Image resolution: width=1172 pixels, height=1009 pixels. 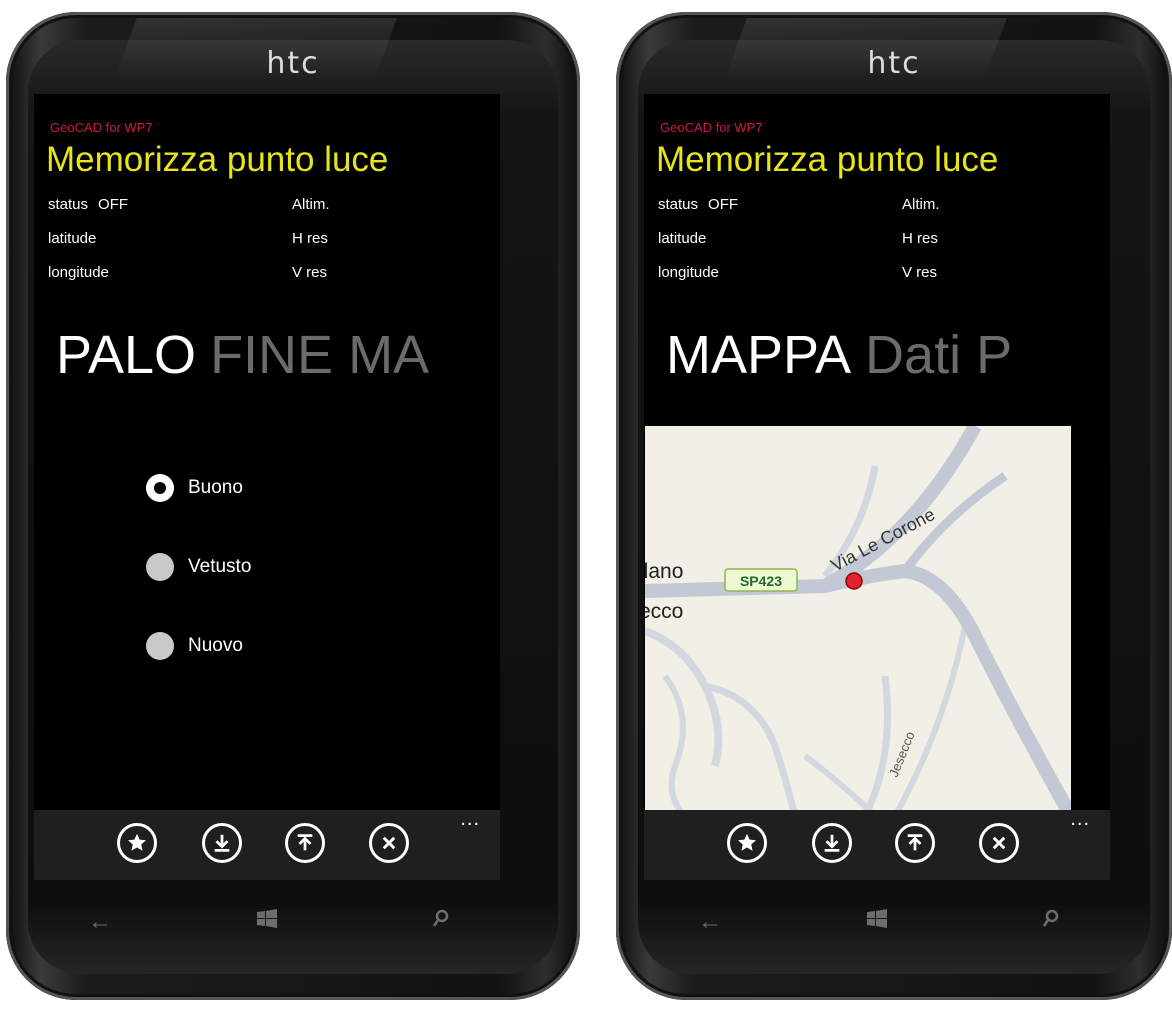 What do you see at coordinates (758, 355) in the screenshot?
I see `pivot-tab-mappa: MAPPA` at bounding box center [758, 355].